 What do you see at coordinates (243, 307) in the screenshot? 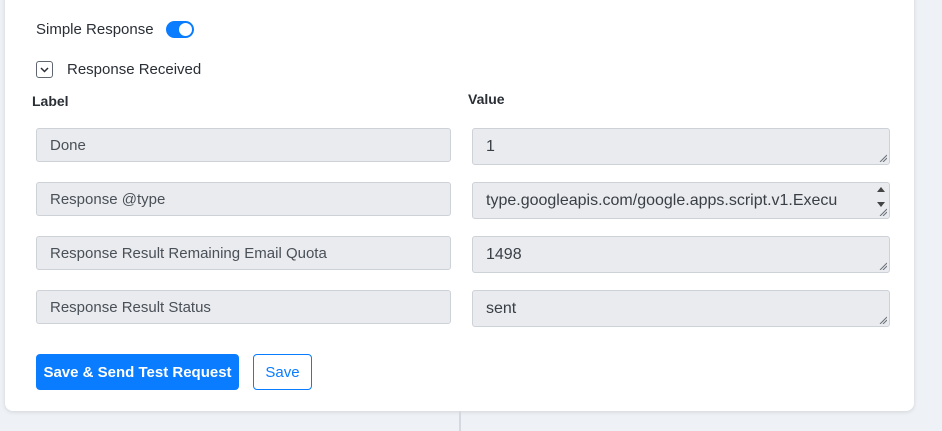
I see `label-field-status: Response Result Status` at bounding box center [243, 307].